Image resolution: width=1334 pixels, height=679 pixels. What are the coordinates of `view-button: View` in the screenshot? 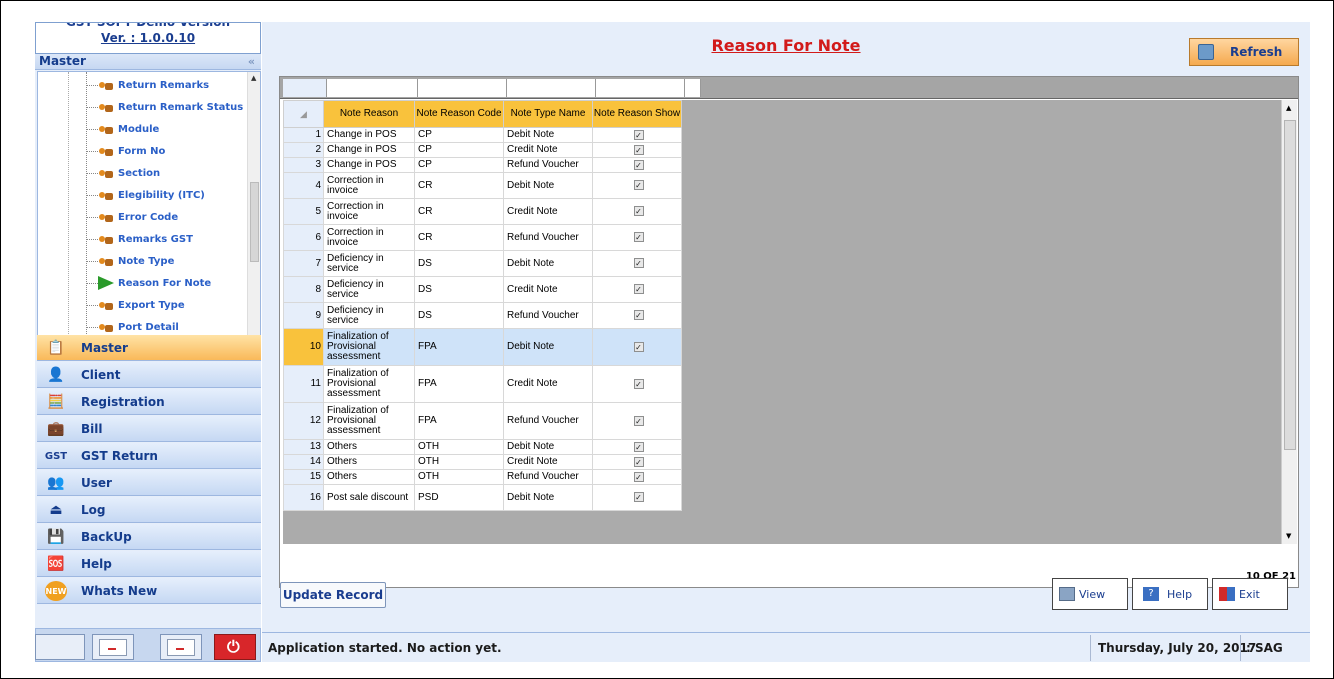 It's located at (1090, 594).